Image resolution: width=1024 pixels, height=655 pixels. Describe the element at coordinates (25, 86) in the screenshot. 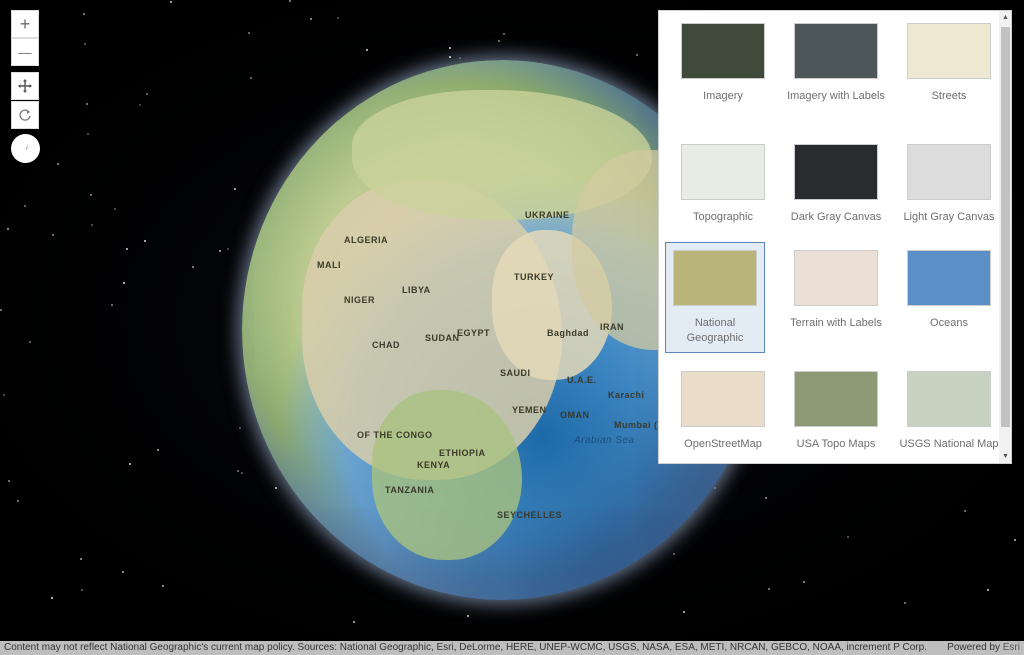

I see `pan-mode-button` at that location.